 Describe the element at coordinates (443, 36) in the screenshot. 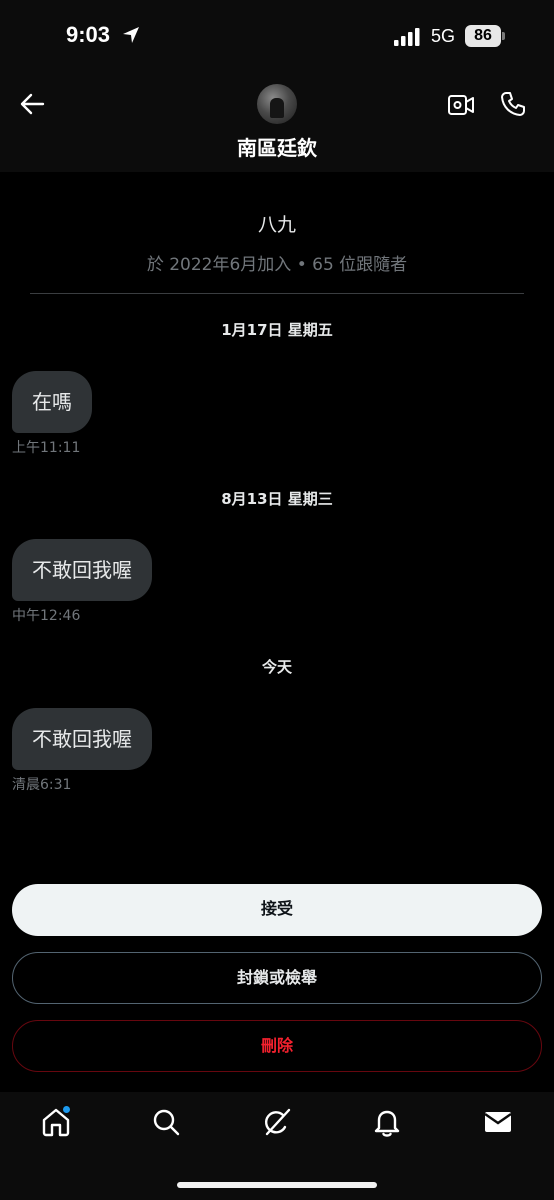

I see `network-type: 5G` at that location.